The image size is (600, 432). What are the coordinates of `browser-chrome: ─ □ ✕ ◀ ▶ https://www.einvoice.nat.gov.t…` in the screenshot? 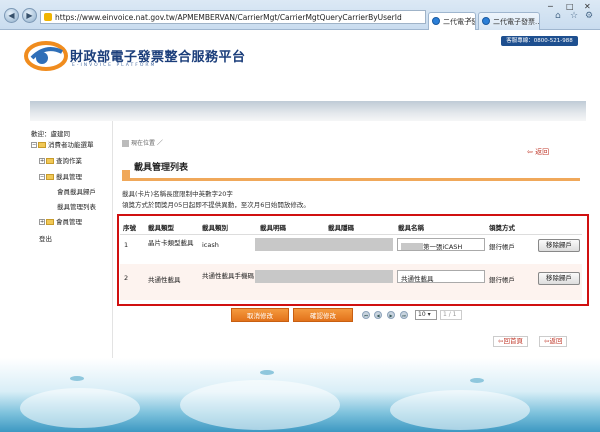 It's located at (300, 15).